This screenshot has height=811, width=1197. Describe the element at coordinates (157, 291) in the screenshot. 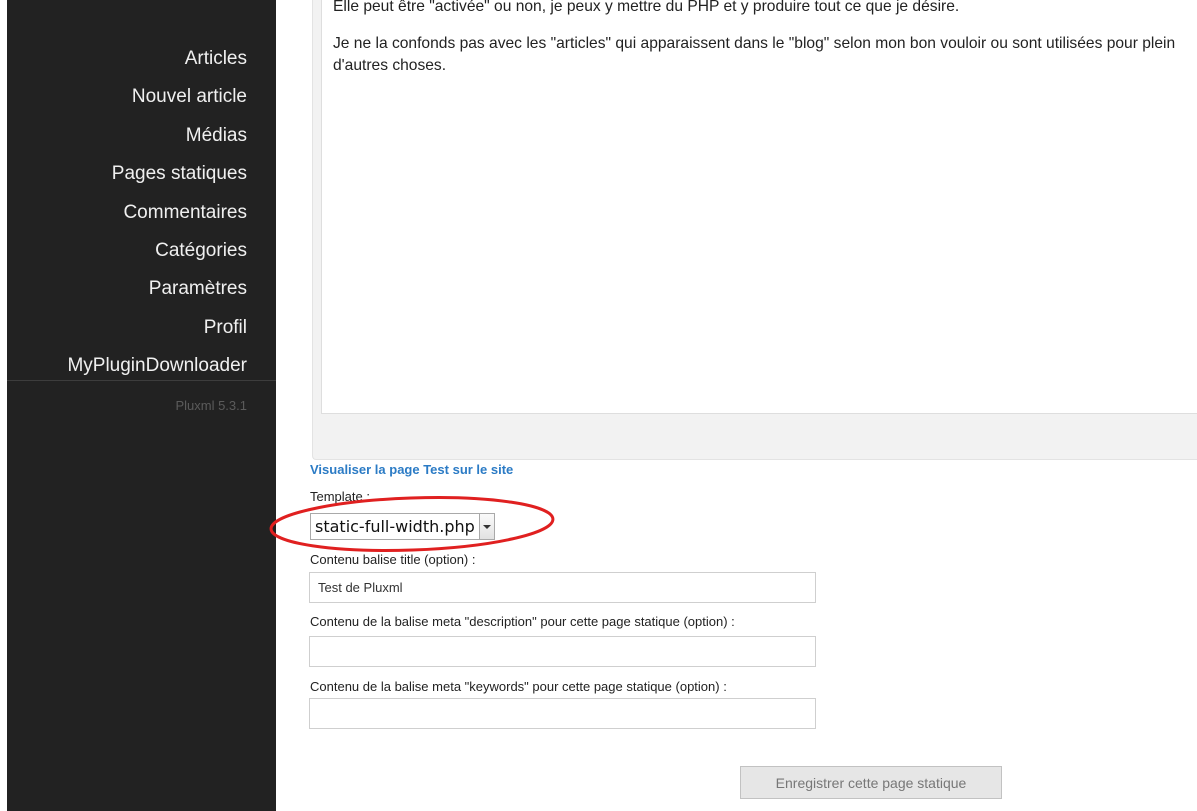

I see `sidebar-item-settings: Paramètres` at that location.